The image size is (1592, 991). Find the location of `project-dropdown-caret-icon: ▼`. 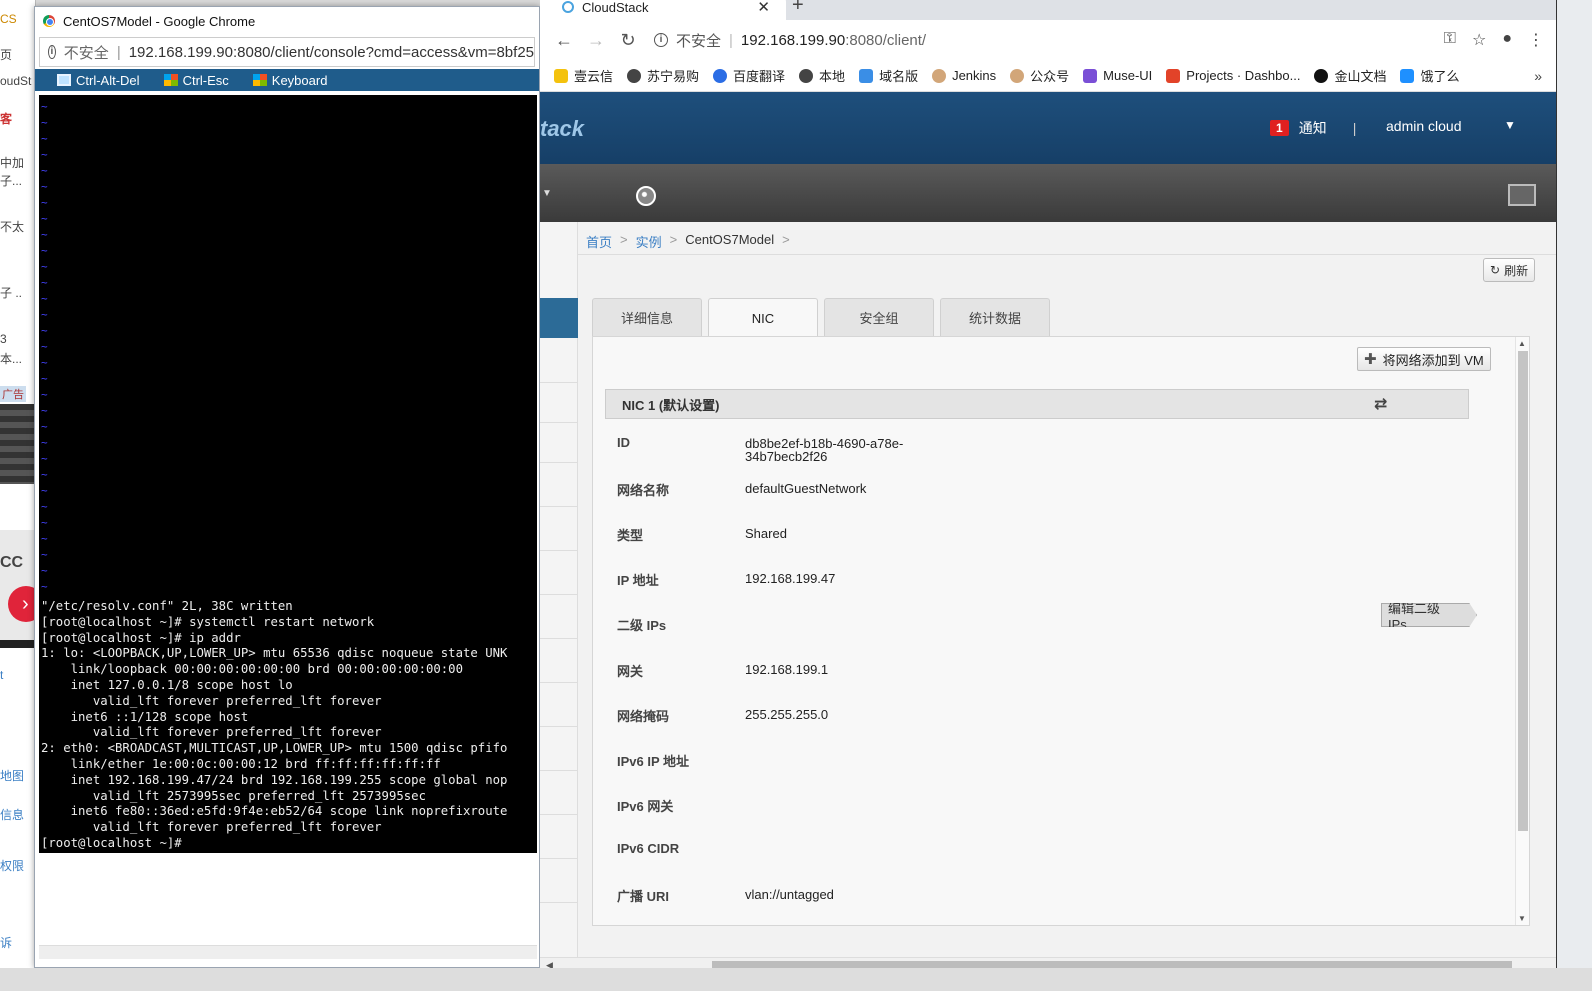

project-dropdown-caret-icon: ▼ is located at coordinates (547, 193).